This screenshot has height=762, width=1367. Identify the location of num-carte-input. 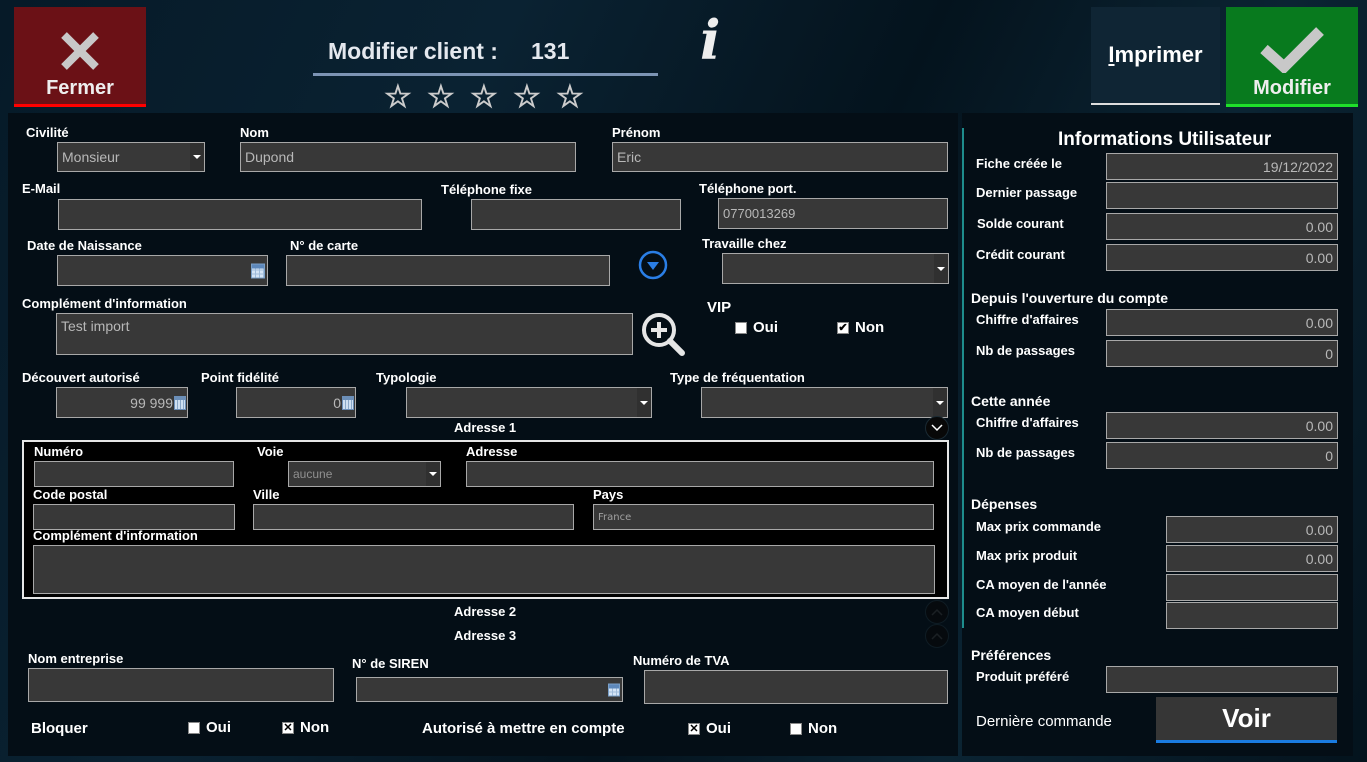
(448, 270).